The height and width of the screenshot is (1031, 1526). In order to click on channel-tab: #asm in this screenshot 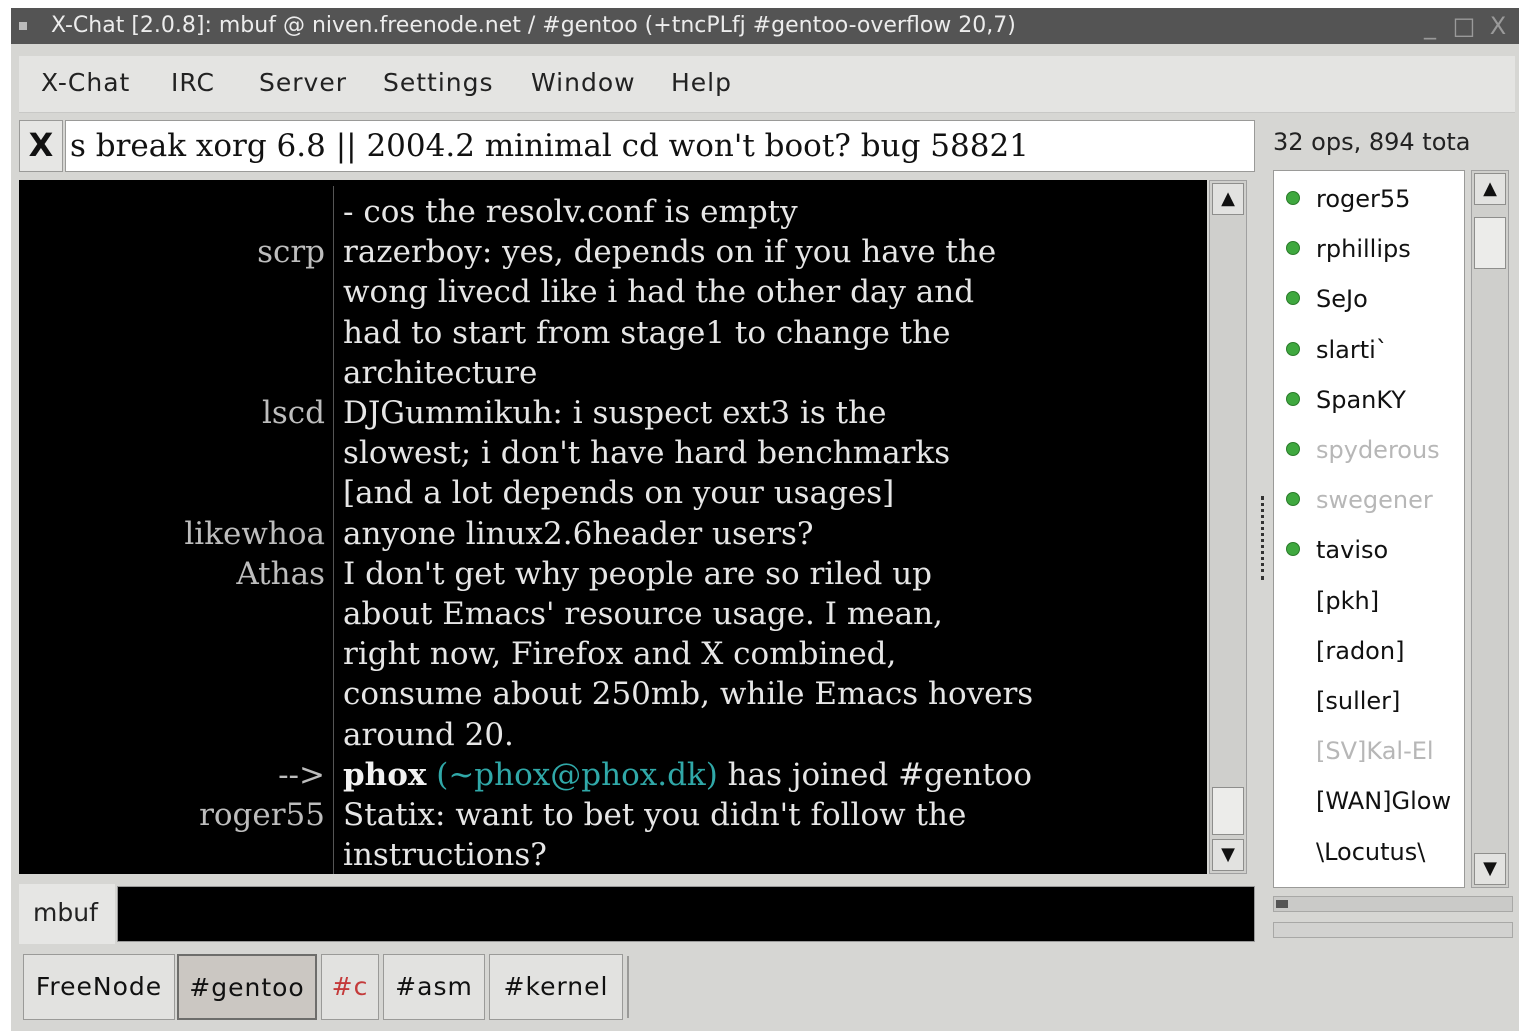, I will do `click(434, 987)`.